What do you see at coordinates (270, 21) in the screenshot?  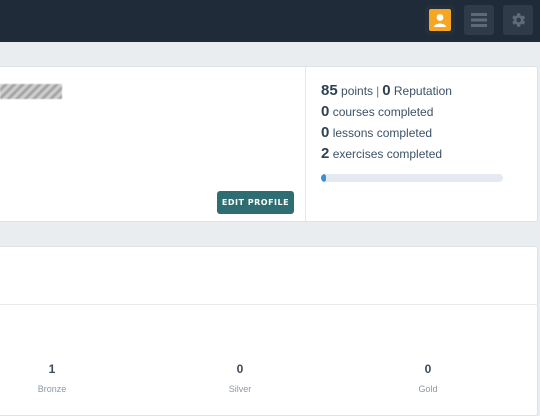 I see `top-navigation-bar` at bounding box center [270, 21].